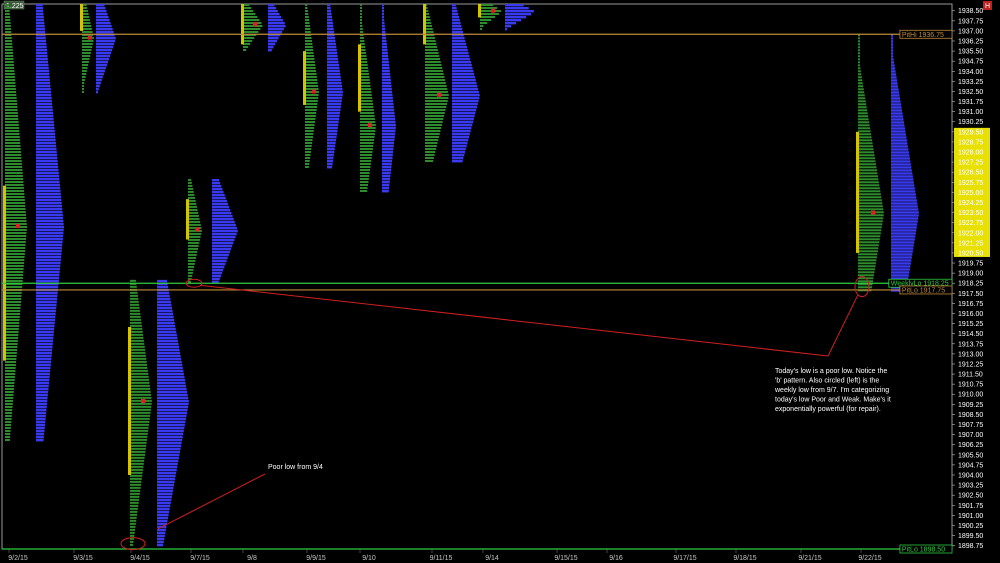 This screenshot has width=1000, height=563. What do you see at coordinates (970, 72) in the screenshot?
I see `price-tick-label: 1934.00` at bounding box center [970, 72].